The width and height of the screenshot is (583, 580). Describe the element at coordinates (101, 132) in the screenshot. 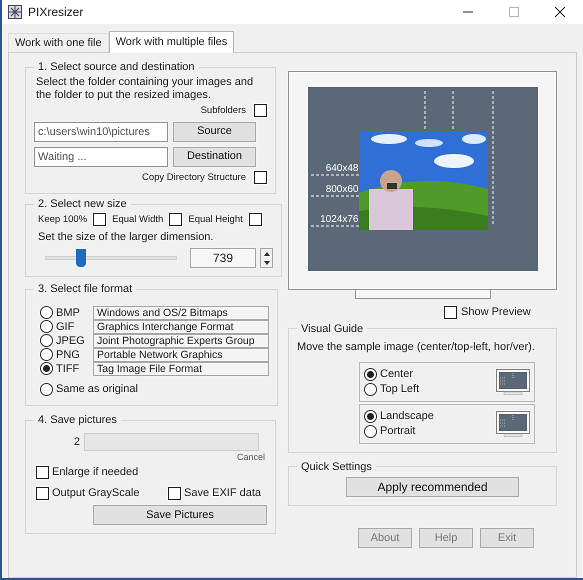

I see `source-field: c:\users\win10\pictures` at that location.